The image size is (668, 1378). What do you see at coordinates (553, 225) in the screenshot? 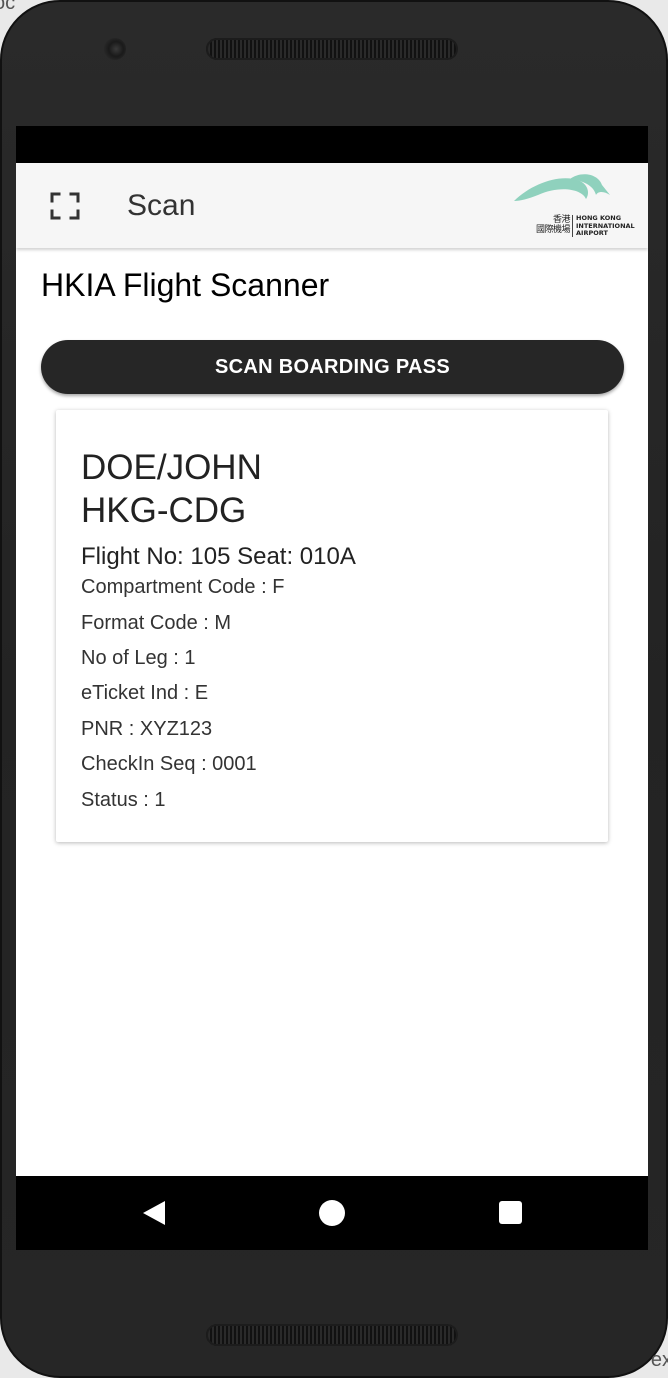
I see `logo-chinese-text: 香港 國際機場` at bounding box center [553, 225].